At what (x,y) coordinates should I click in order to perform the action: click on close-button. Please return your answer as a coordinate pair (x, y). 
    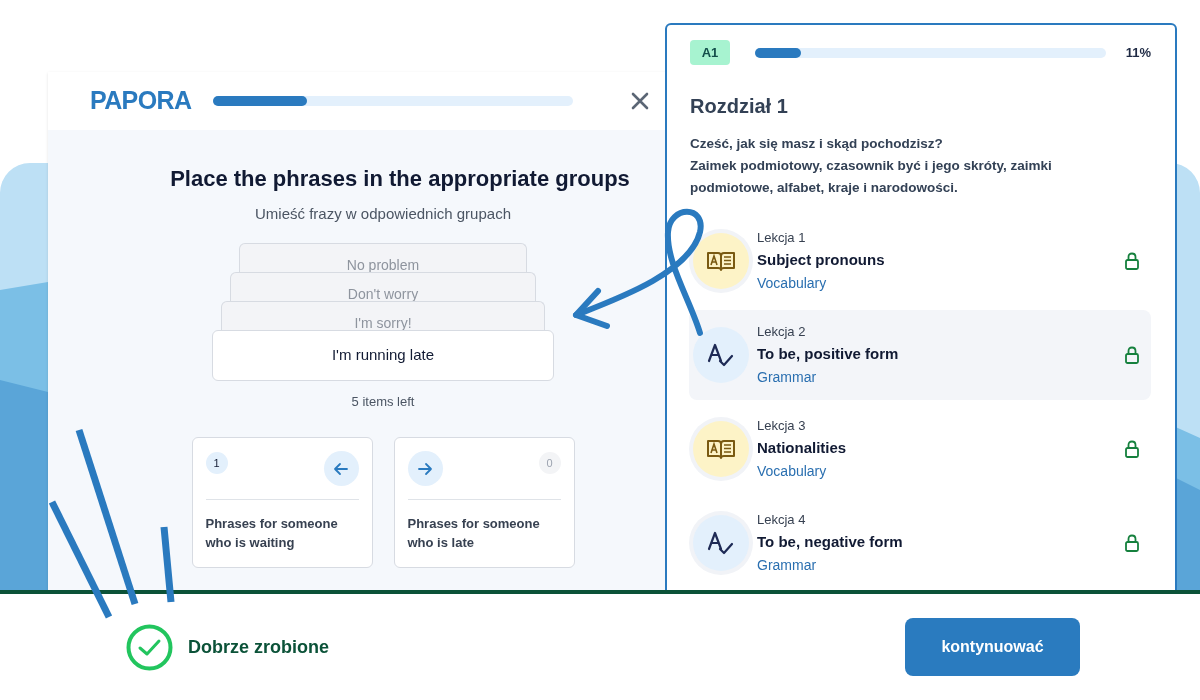
    Looking at the image, I should click on (640, 101).